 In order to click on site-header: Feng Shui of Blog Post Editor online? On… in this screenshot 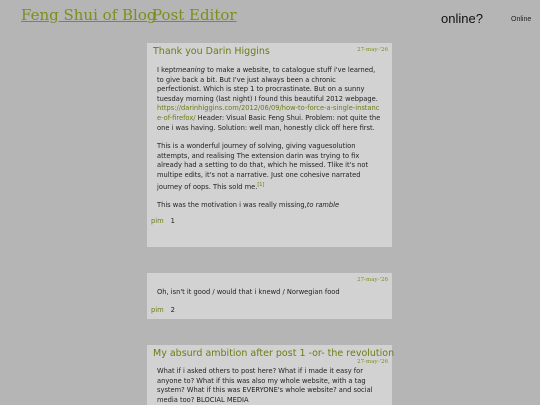, I will do `click(270, 17)`.